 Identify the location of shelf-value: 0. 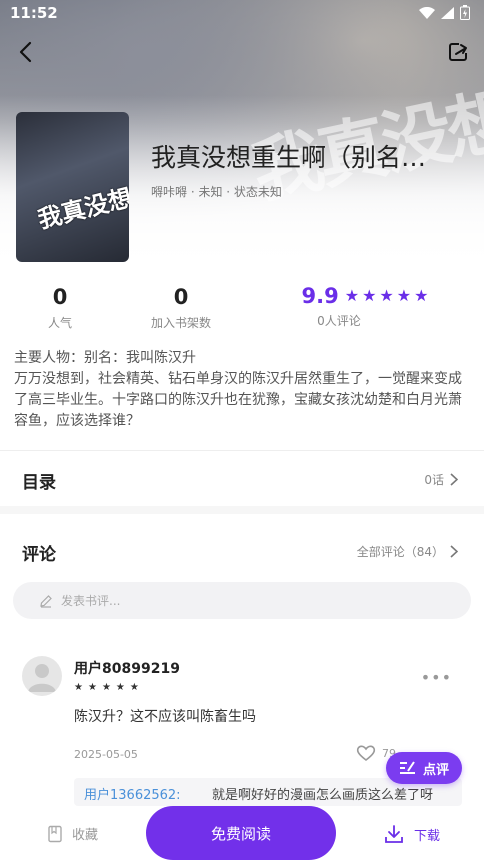
(181, 297).